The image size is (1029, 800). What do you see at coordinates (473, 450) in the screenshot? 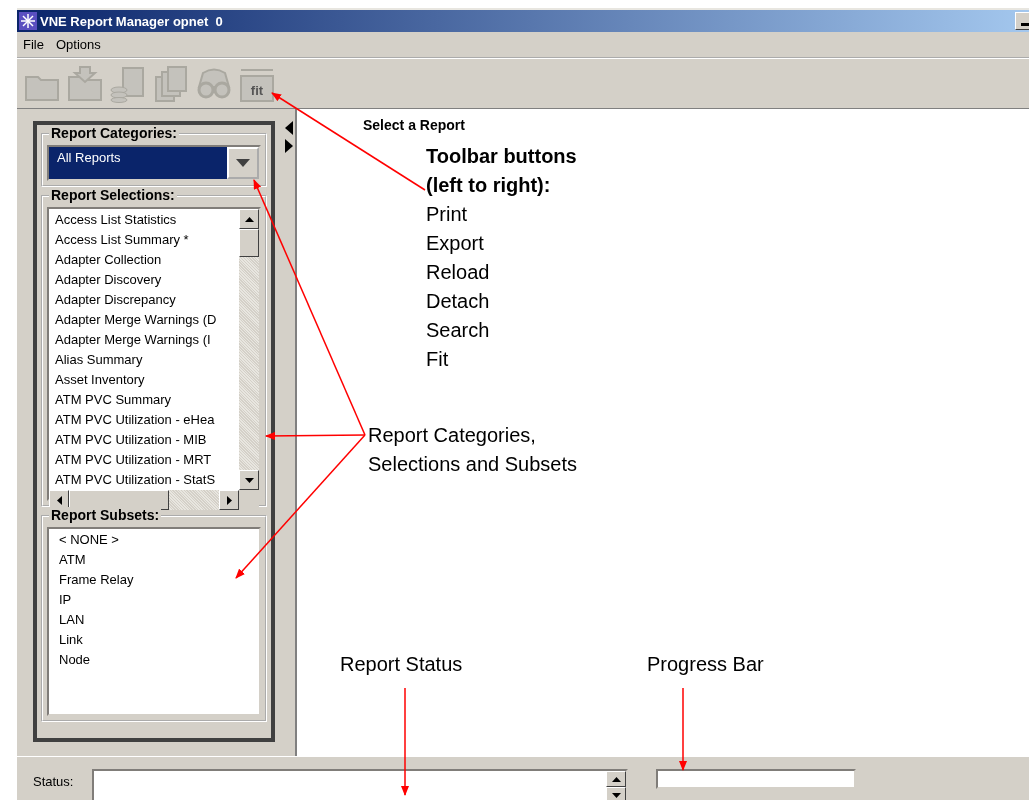
I see `annotation-text: Report Categories, Selections and Subsets` at bounding box center [473, 450].